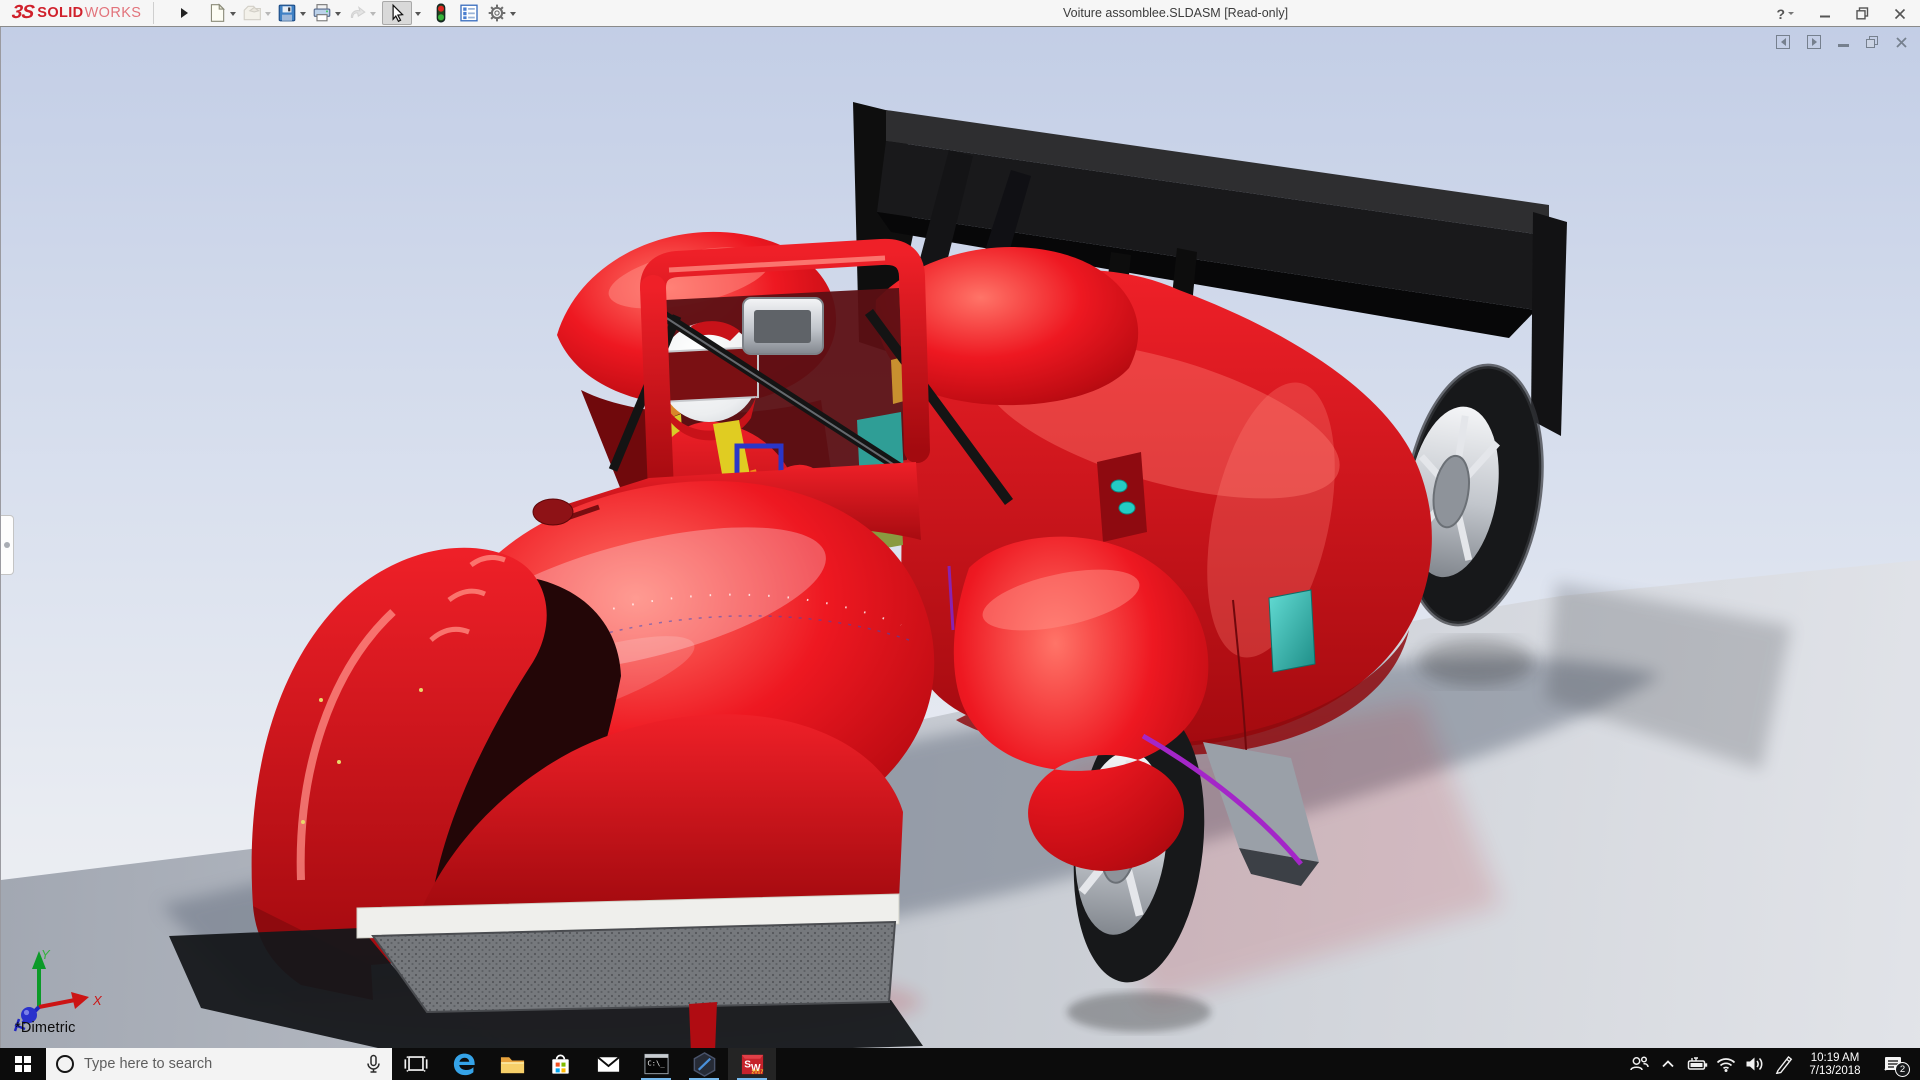 The height and width of the screenshot is (1080, 1920). What do you see at coordinates (1900, 13) in the screenshot?
I see `close-button` at bounding box center [1900, 13].